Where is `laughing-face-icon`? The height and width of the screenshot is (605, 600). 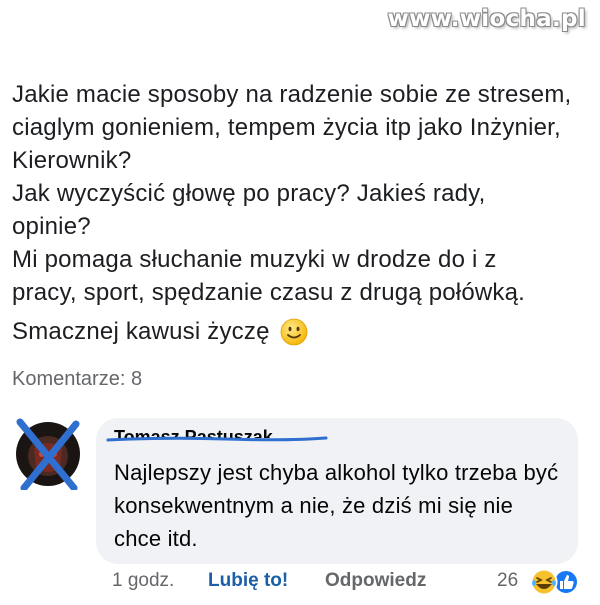
laughing-face-icon is located at coordinates (544, 582).